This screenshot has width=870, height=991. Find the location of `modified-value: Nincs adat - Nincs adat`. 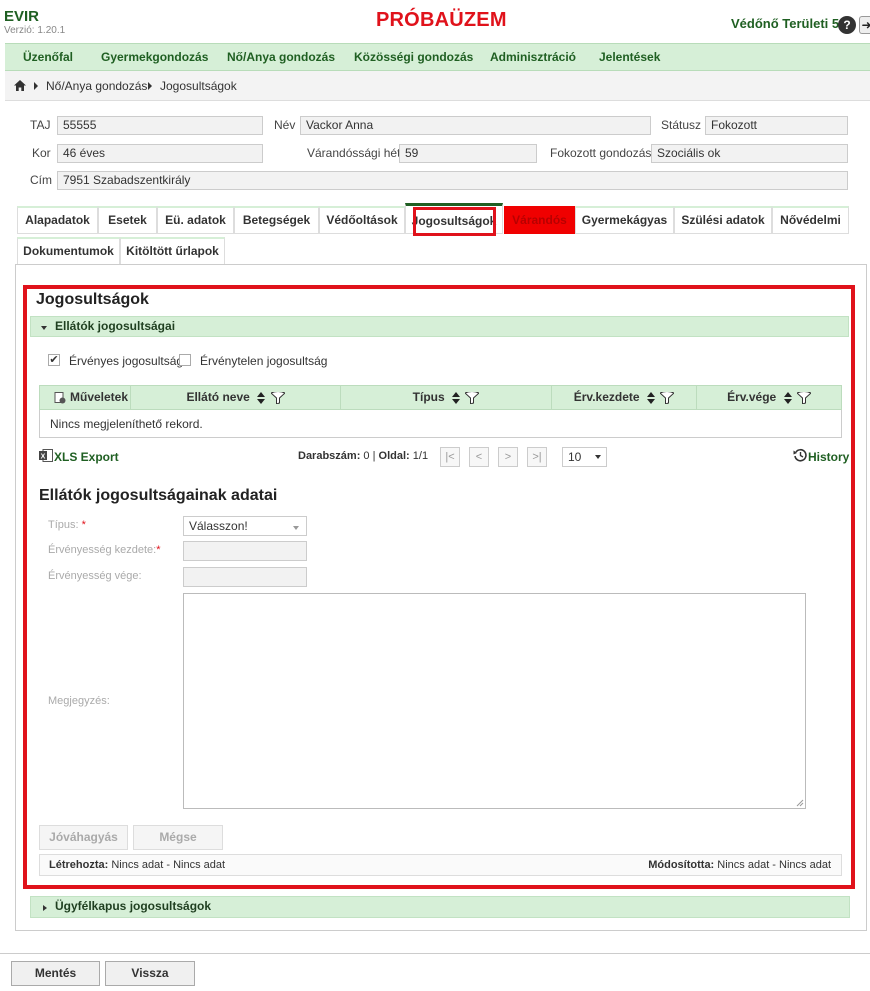

modified-value: Nincs adat - Nincs adat is located at coordinates (774, 865).